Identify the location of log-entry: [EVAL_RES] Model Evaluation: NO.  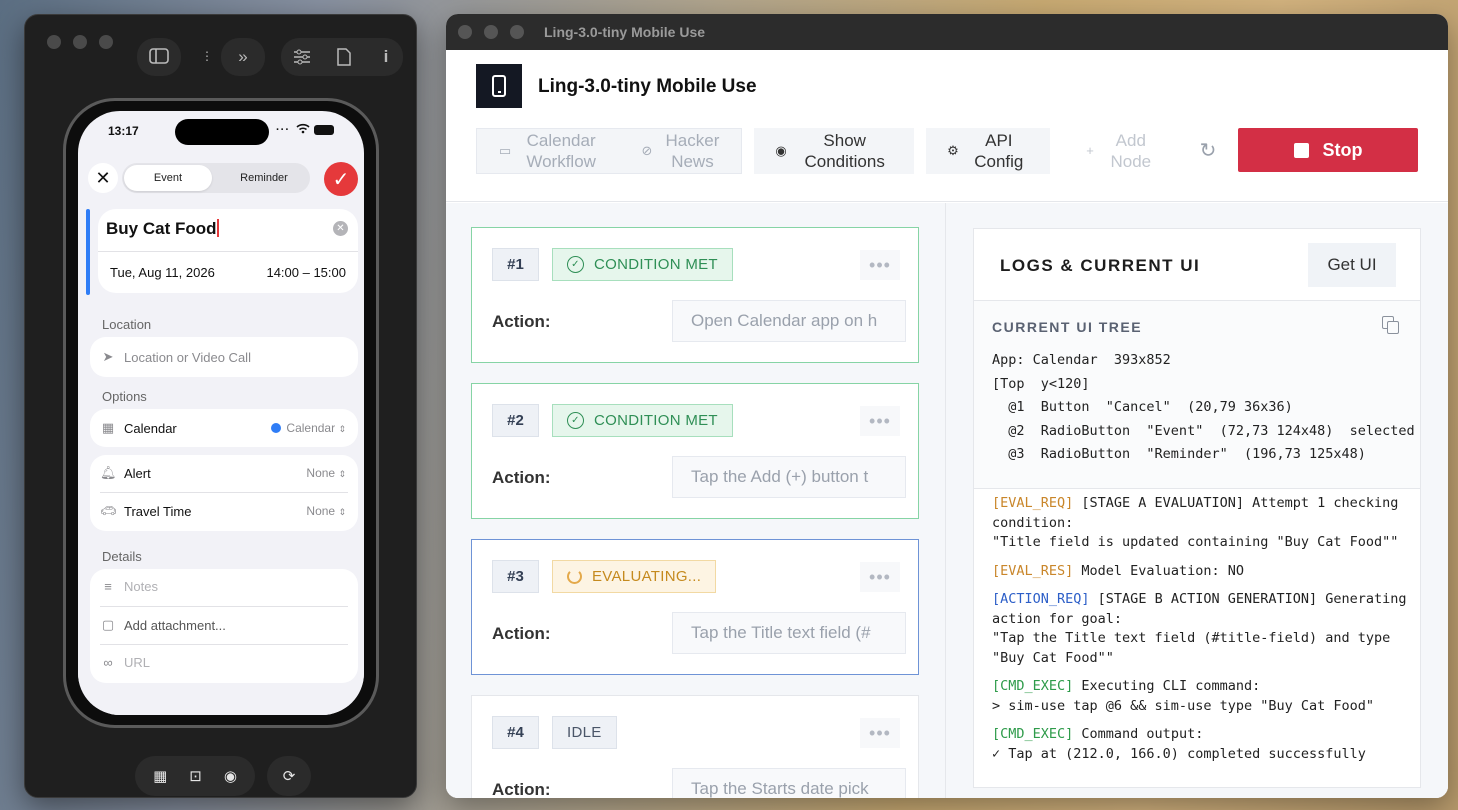
(1118, 570).